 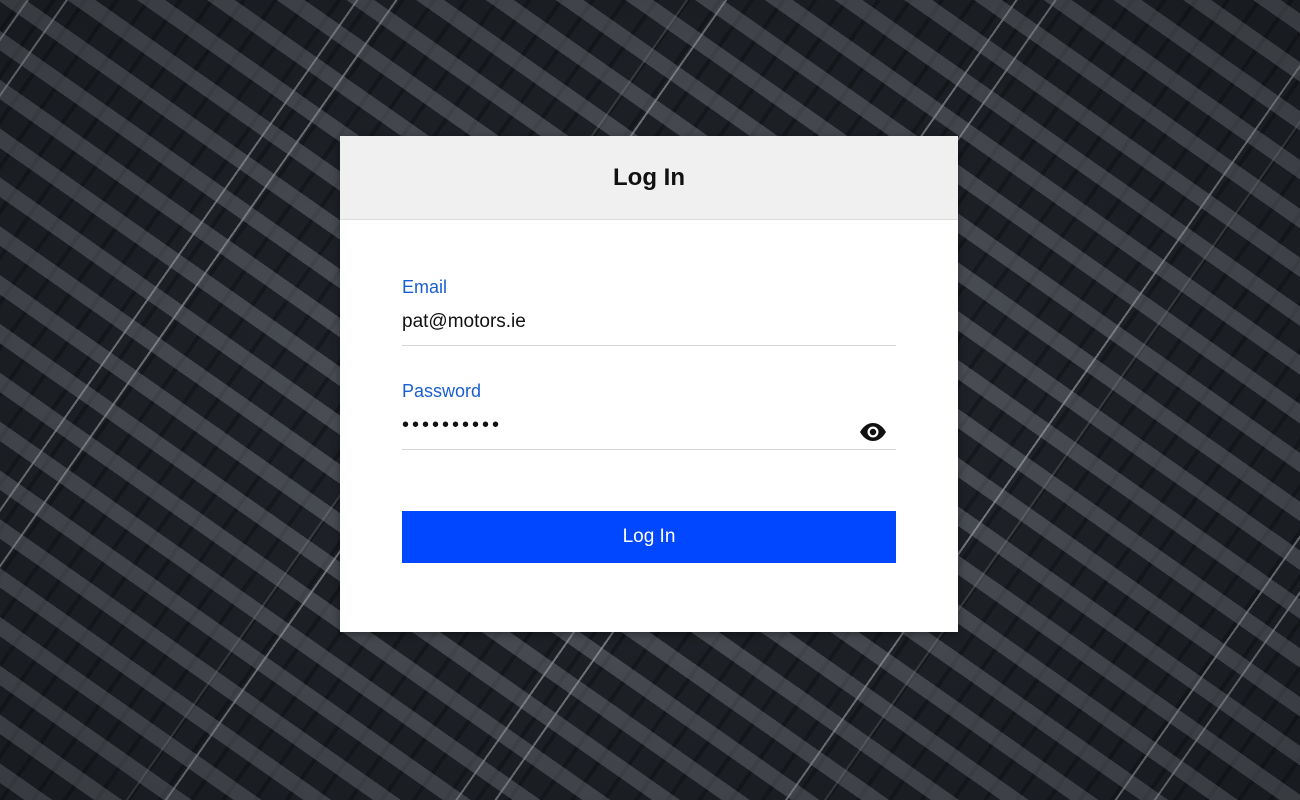 I want to click on login-button: Log In, so click(x=649, y=537).